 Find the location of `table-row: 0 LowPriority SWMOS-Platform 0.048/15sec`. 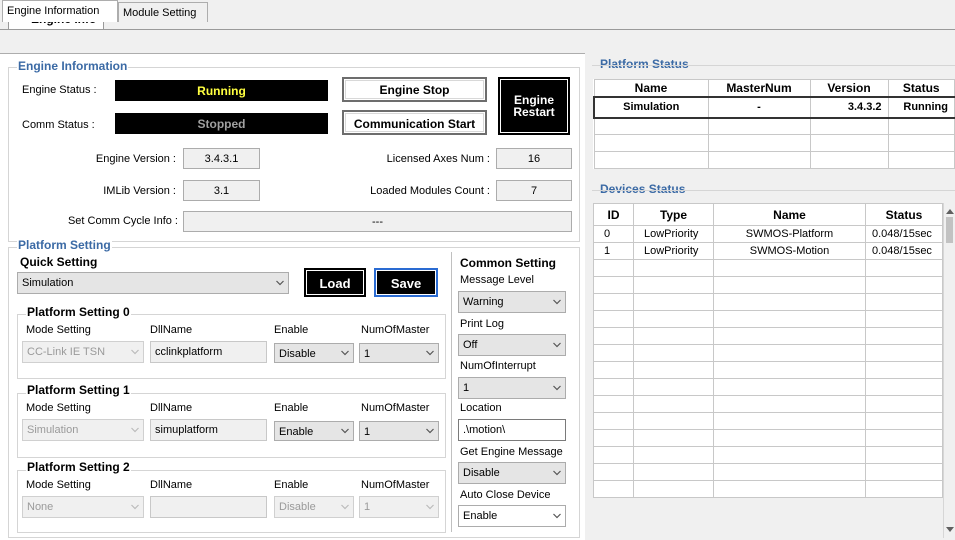

table-row: 0 LowPriority SWMOS-Platform 0.048/15sec is located at coordinates (768, 234).